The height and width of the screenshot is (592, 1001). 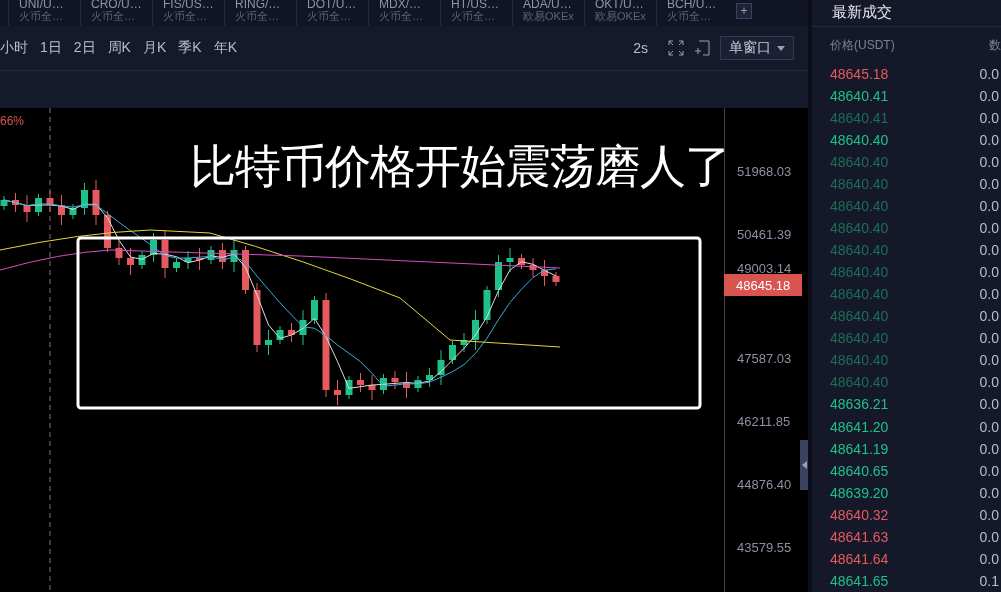 I want to click on refresh-interval-button: 2s, so click(x=640, y=48).